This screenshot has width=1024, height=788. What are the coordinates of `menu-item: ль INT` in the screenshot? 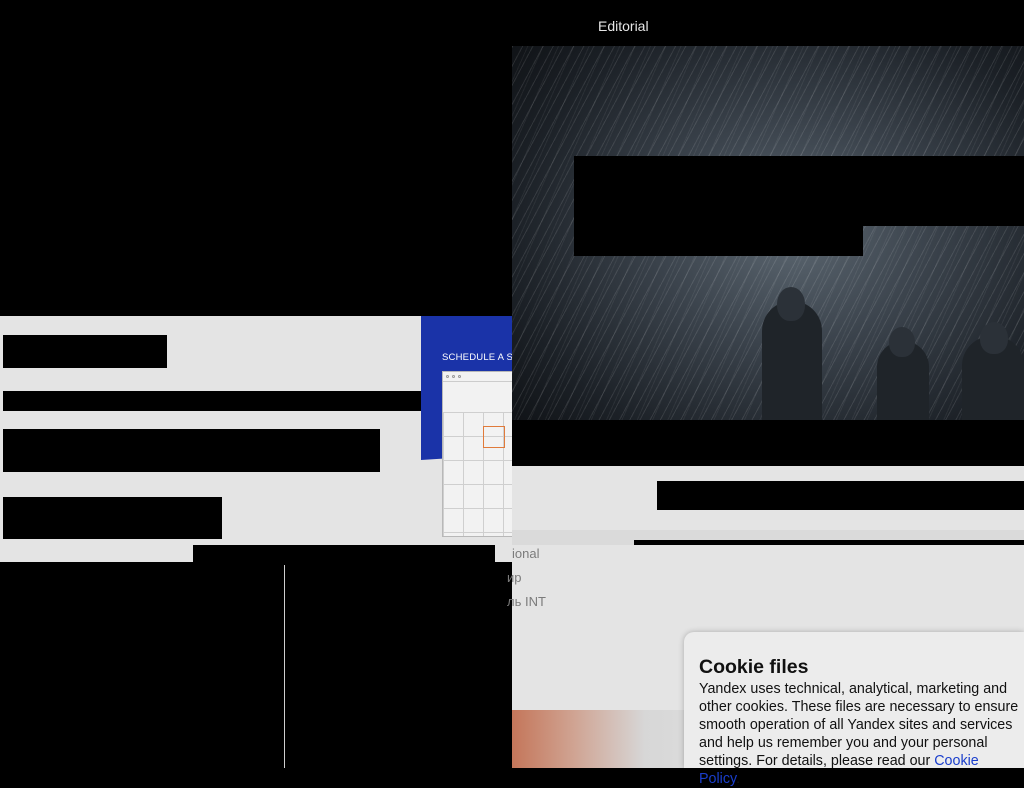 It's located at (526, 601).